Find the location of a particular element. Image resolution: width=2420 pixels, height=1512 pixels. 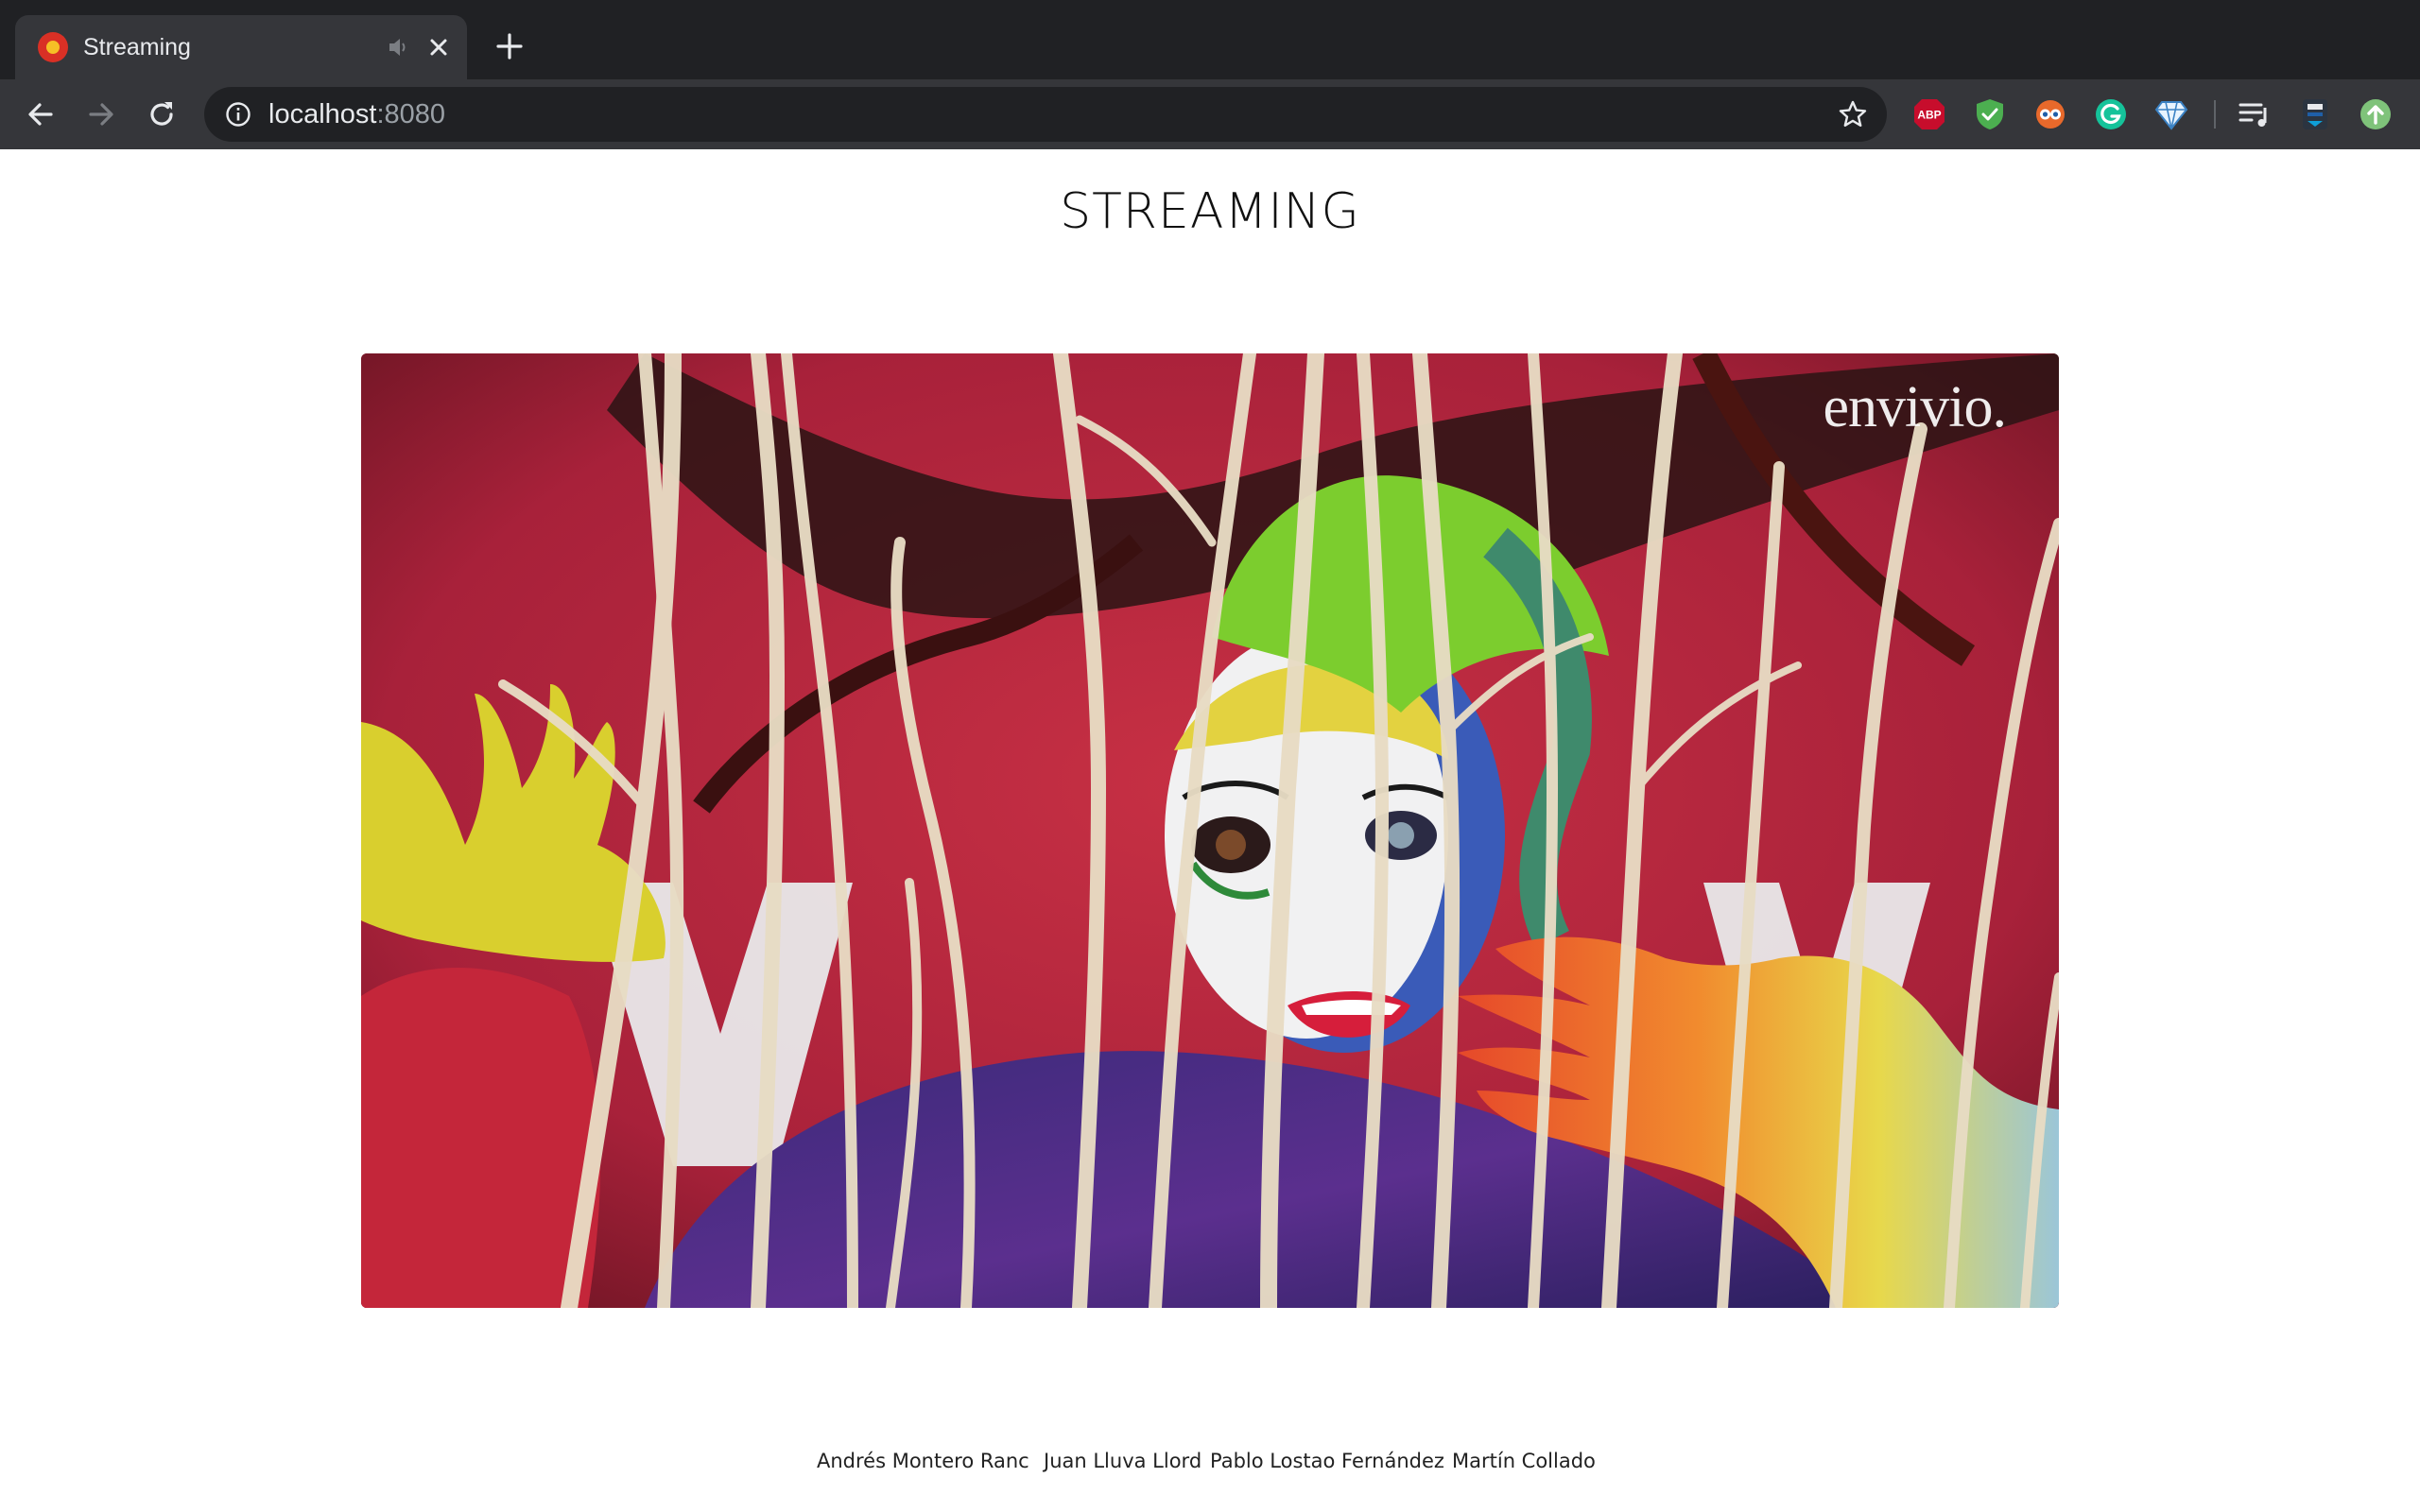

browser-tab-strip: Streaming is located at coordinates (1210, 39).